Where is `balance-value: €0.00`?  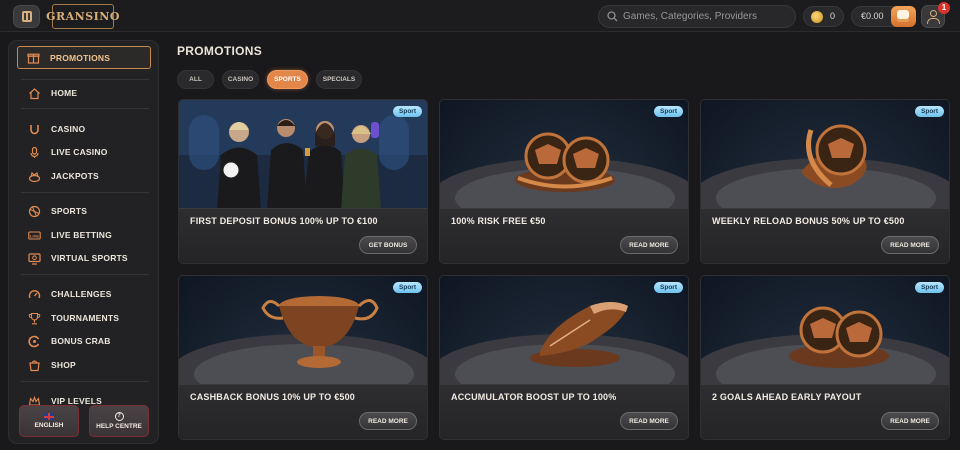
balance-value: €0.00 is located at coordinates (872, 16).